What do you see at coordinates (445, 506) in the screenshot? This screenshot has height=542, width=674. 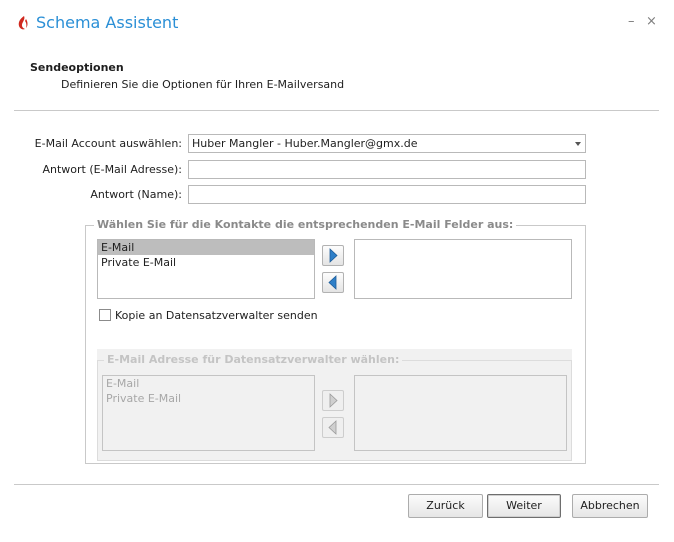 I see `back-button: Zurück` at bounding box center [445, 506].